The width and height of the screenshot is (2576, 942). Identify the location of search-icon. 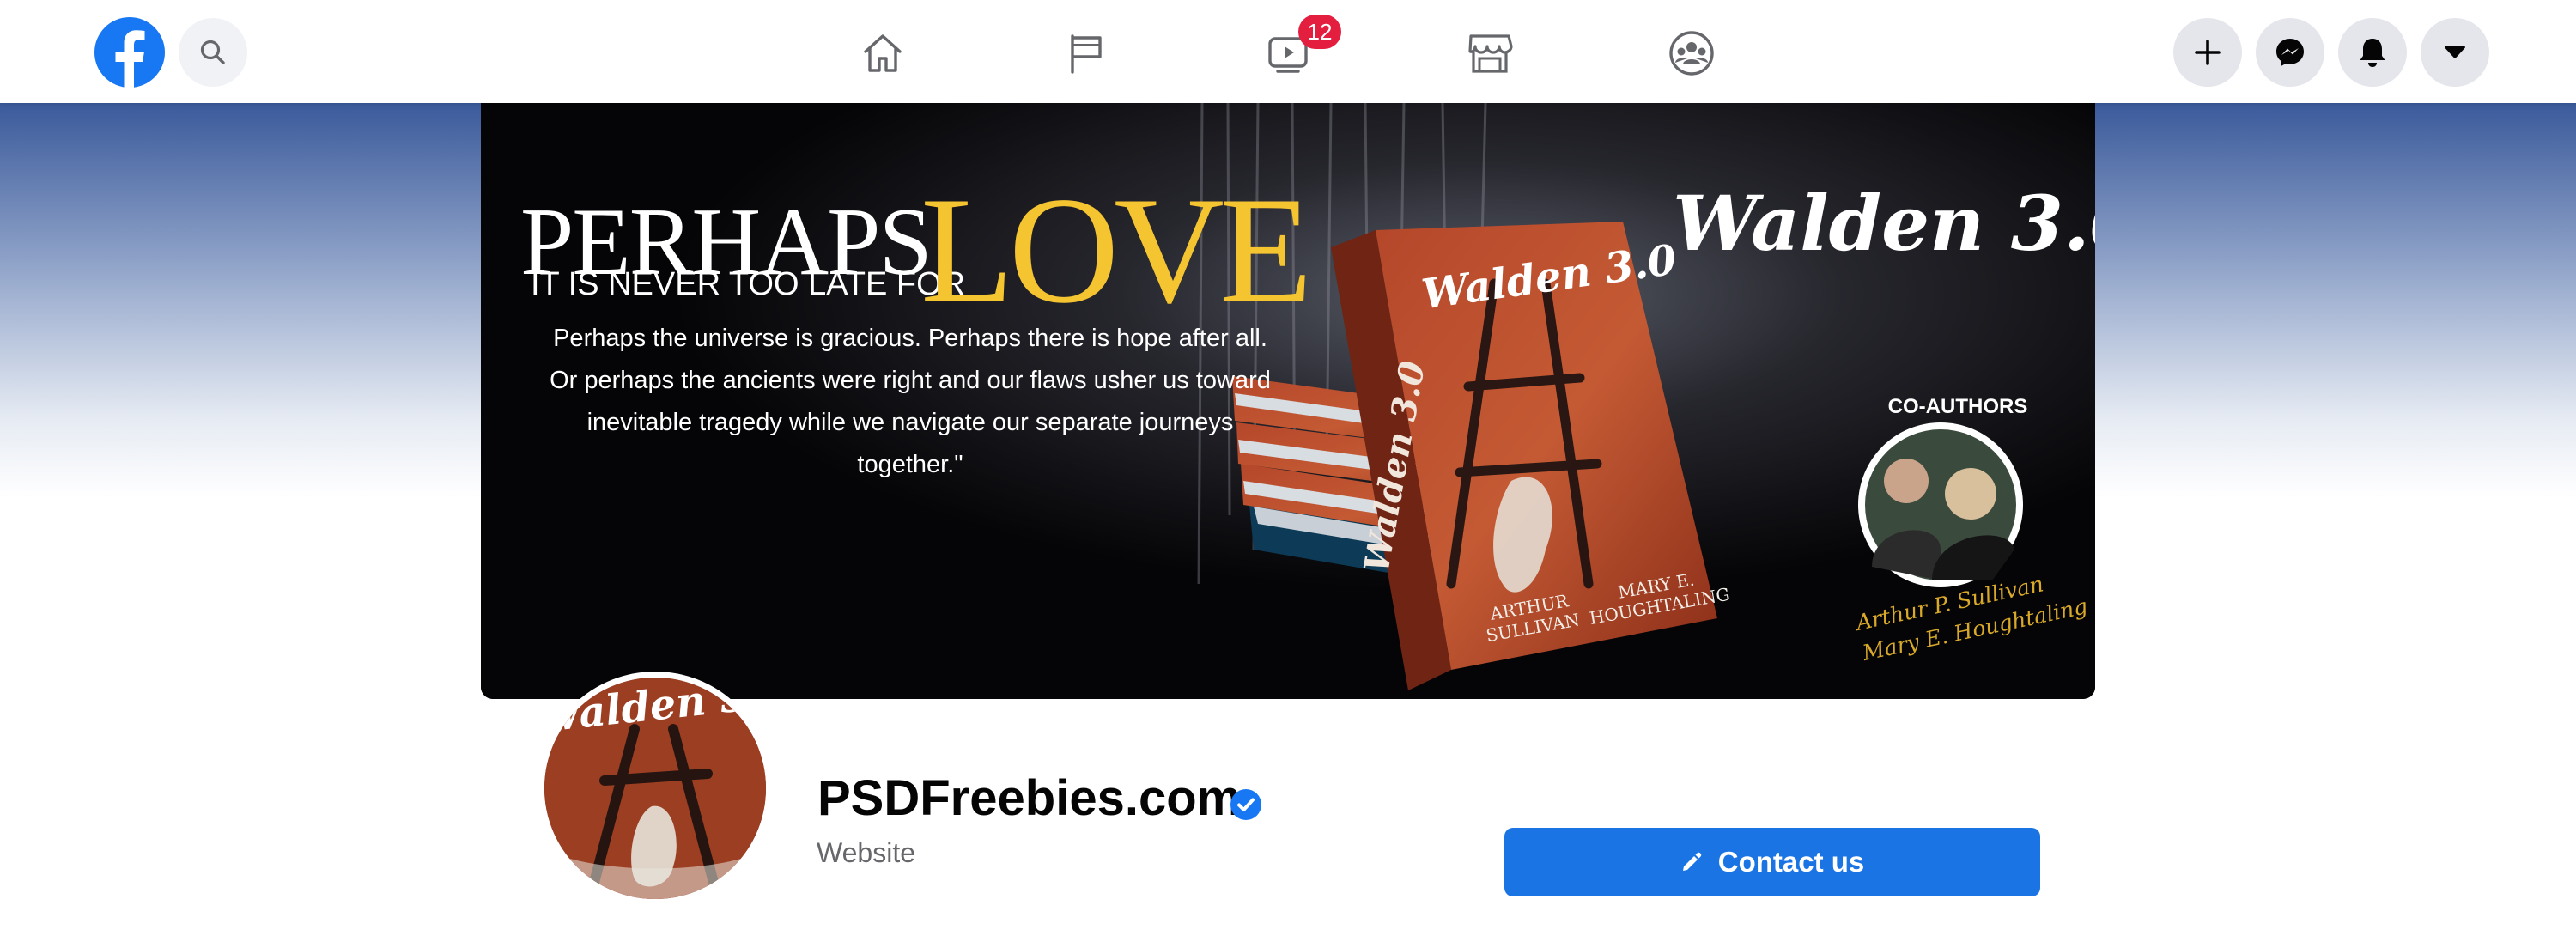
(213, 52).